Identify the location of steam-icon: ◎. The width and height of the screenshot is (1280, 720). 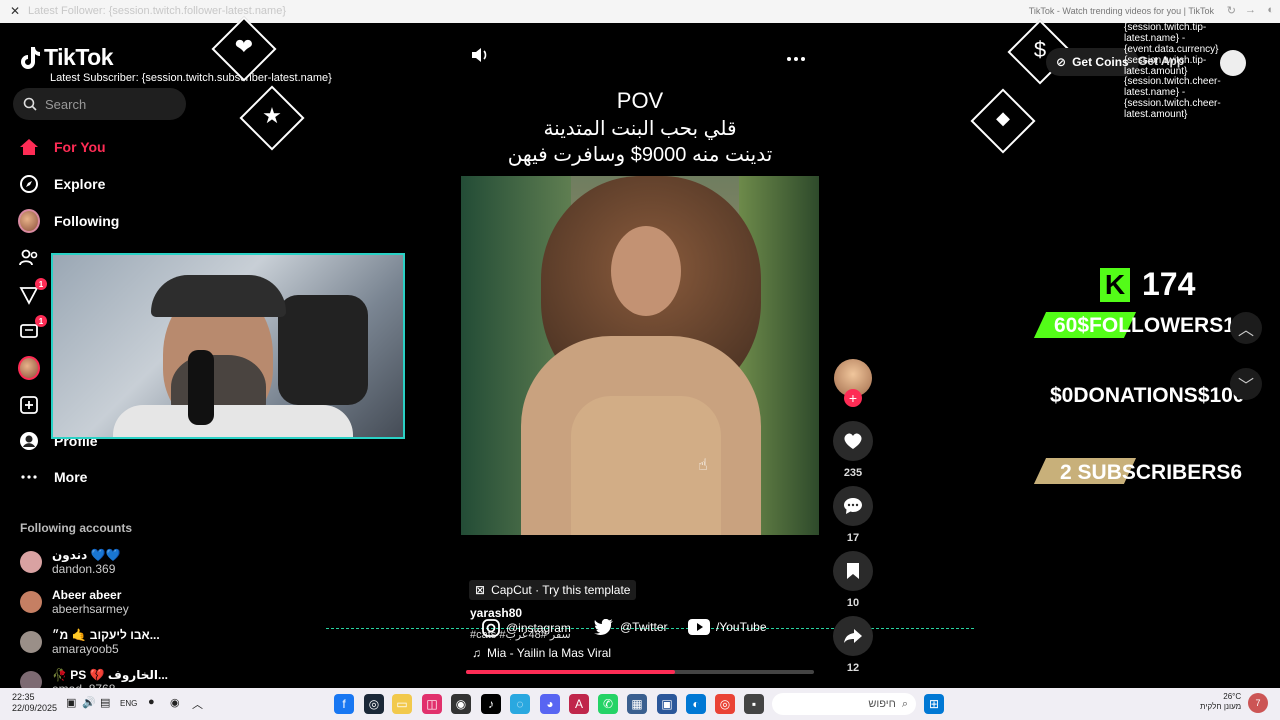
(374, 704).